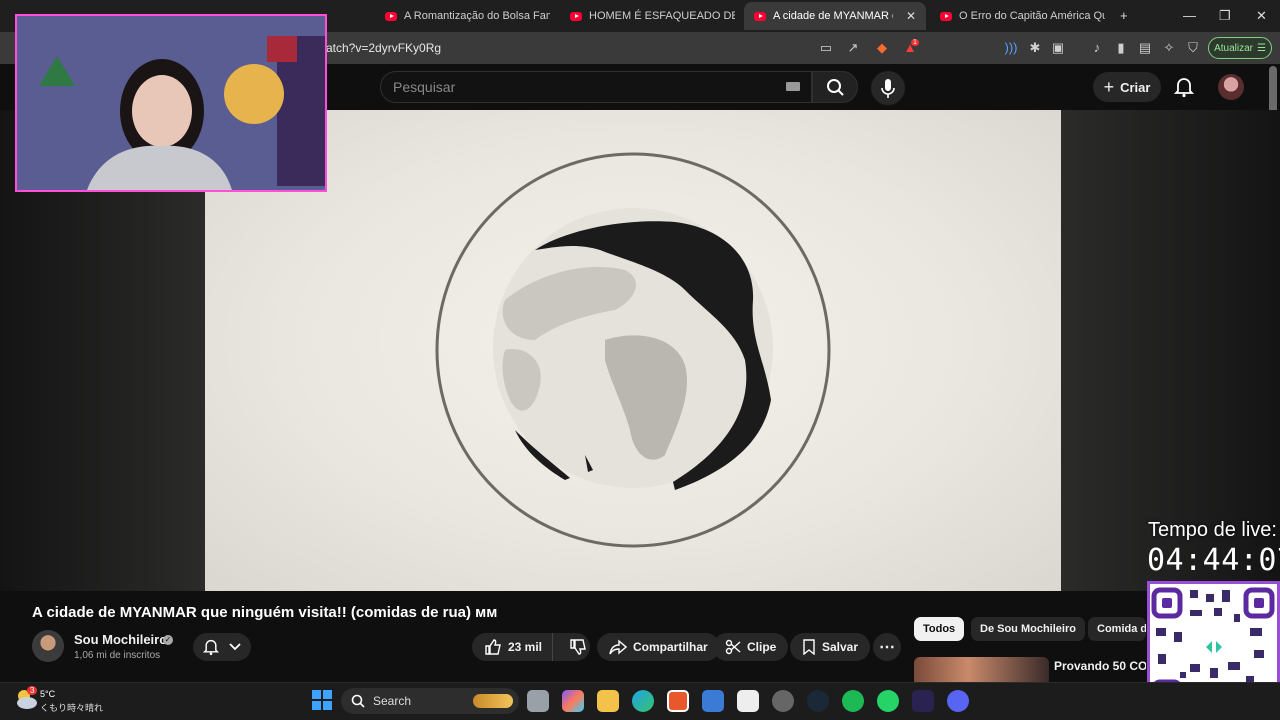 This screenshot has width=1280, height=720. I want to click on rewards-badge: 1, so click(915, 42).